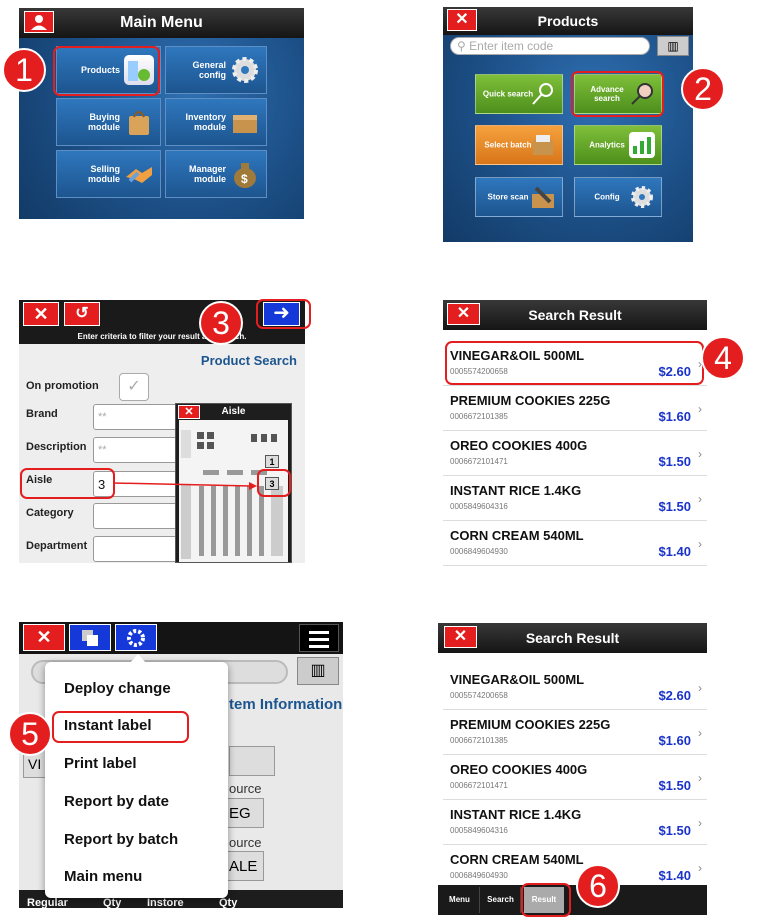 This screenshot has width=758, height=921. I want to click on tab-search: Search, so click(501, 900).